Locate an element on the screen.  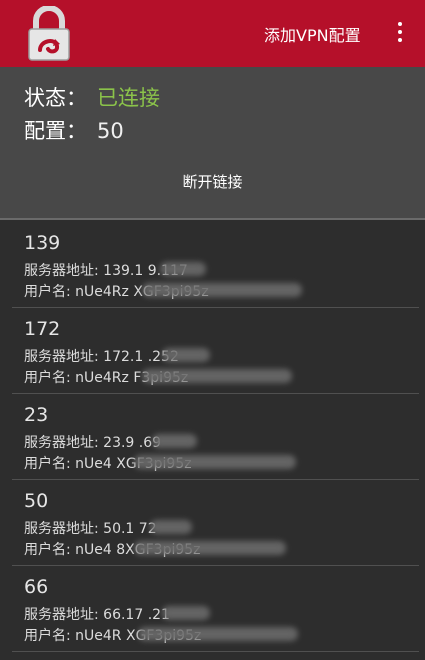
server-item: 50 服务器地址: 50.1 72 用户名: nUe4 8XGF3pi95z is located at coordinates (215, 523).